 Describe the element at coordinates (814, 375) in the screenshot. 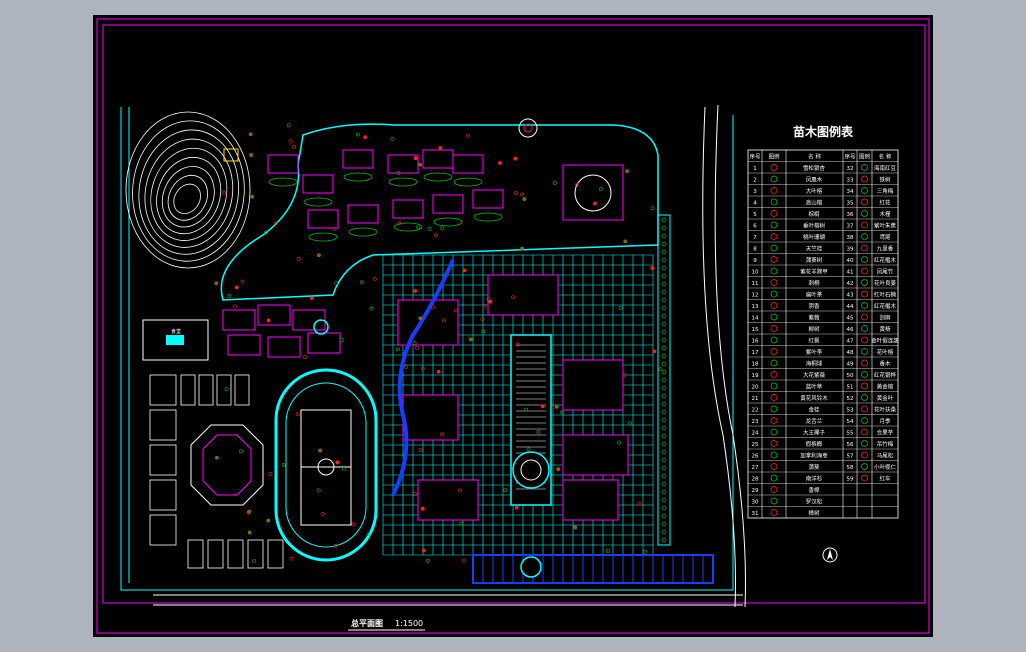

I see `legend-plant-name: 大花紫薇` at that location.